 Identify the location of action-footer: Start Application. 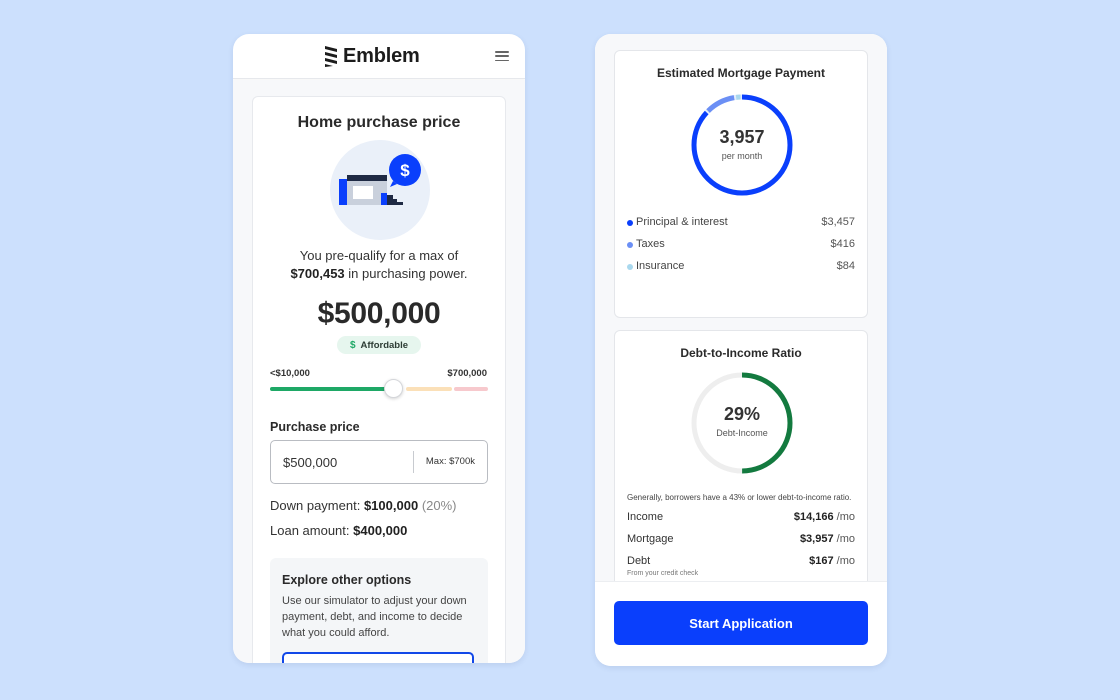
(741, 623).